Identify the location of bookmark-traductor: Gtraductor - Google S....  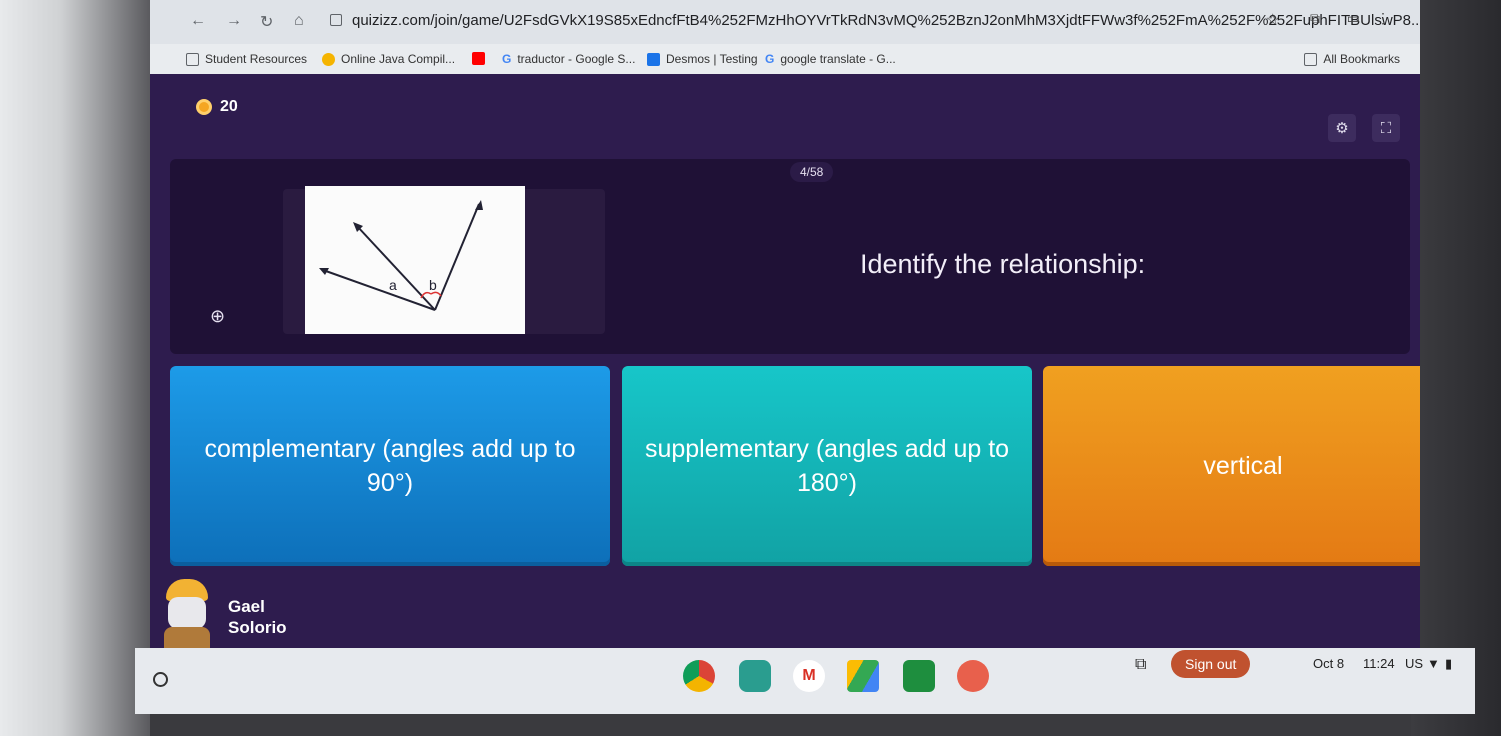
(568, 59).